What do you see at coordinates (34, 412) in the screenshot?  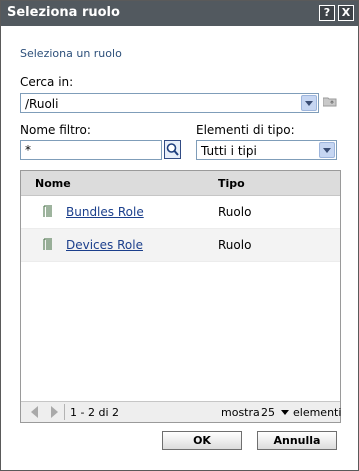 I see `previous-page-icon` at bounding box center [34, 412].